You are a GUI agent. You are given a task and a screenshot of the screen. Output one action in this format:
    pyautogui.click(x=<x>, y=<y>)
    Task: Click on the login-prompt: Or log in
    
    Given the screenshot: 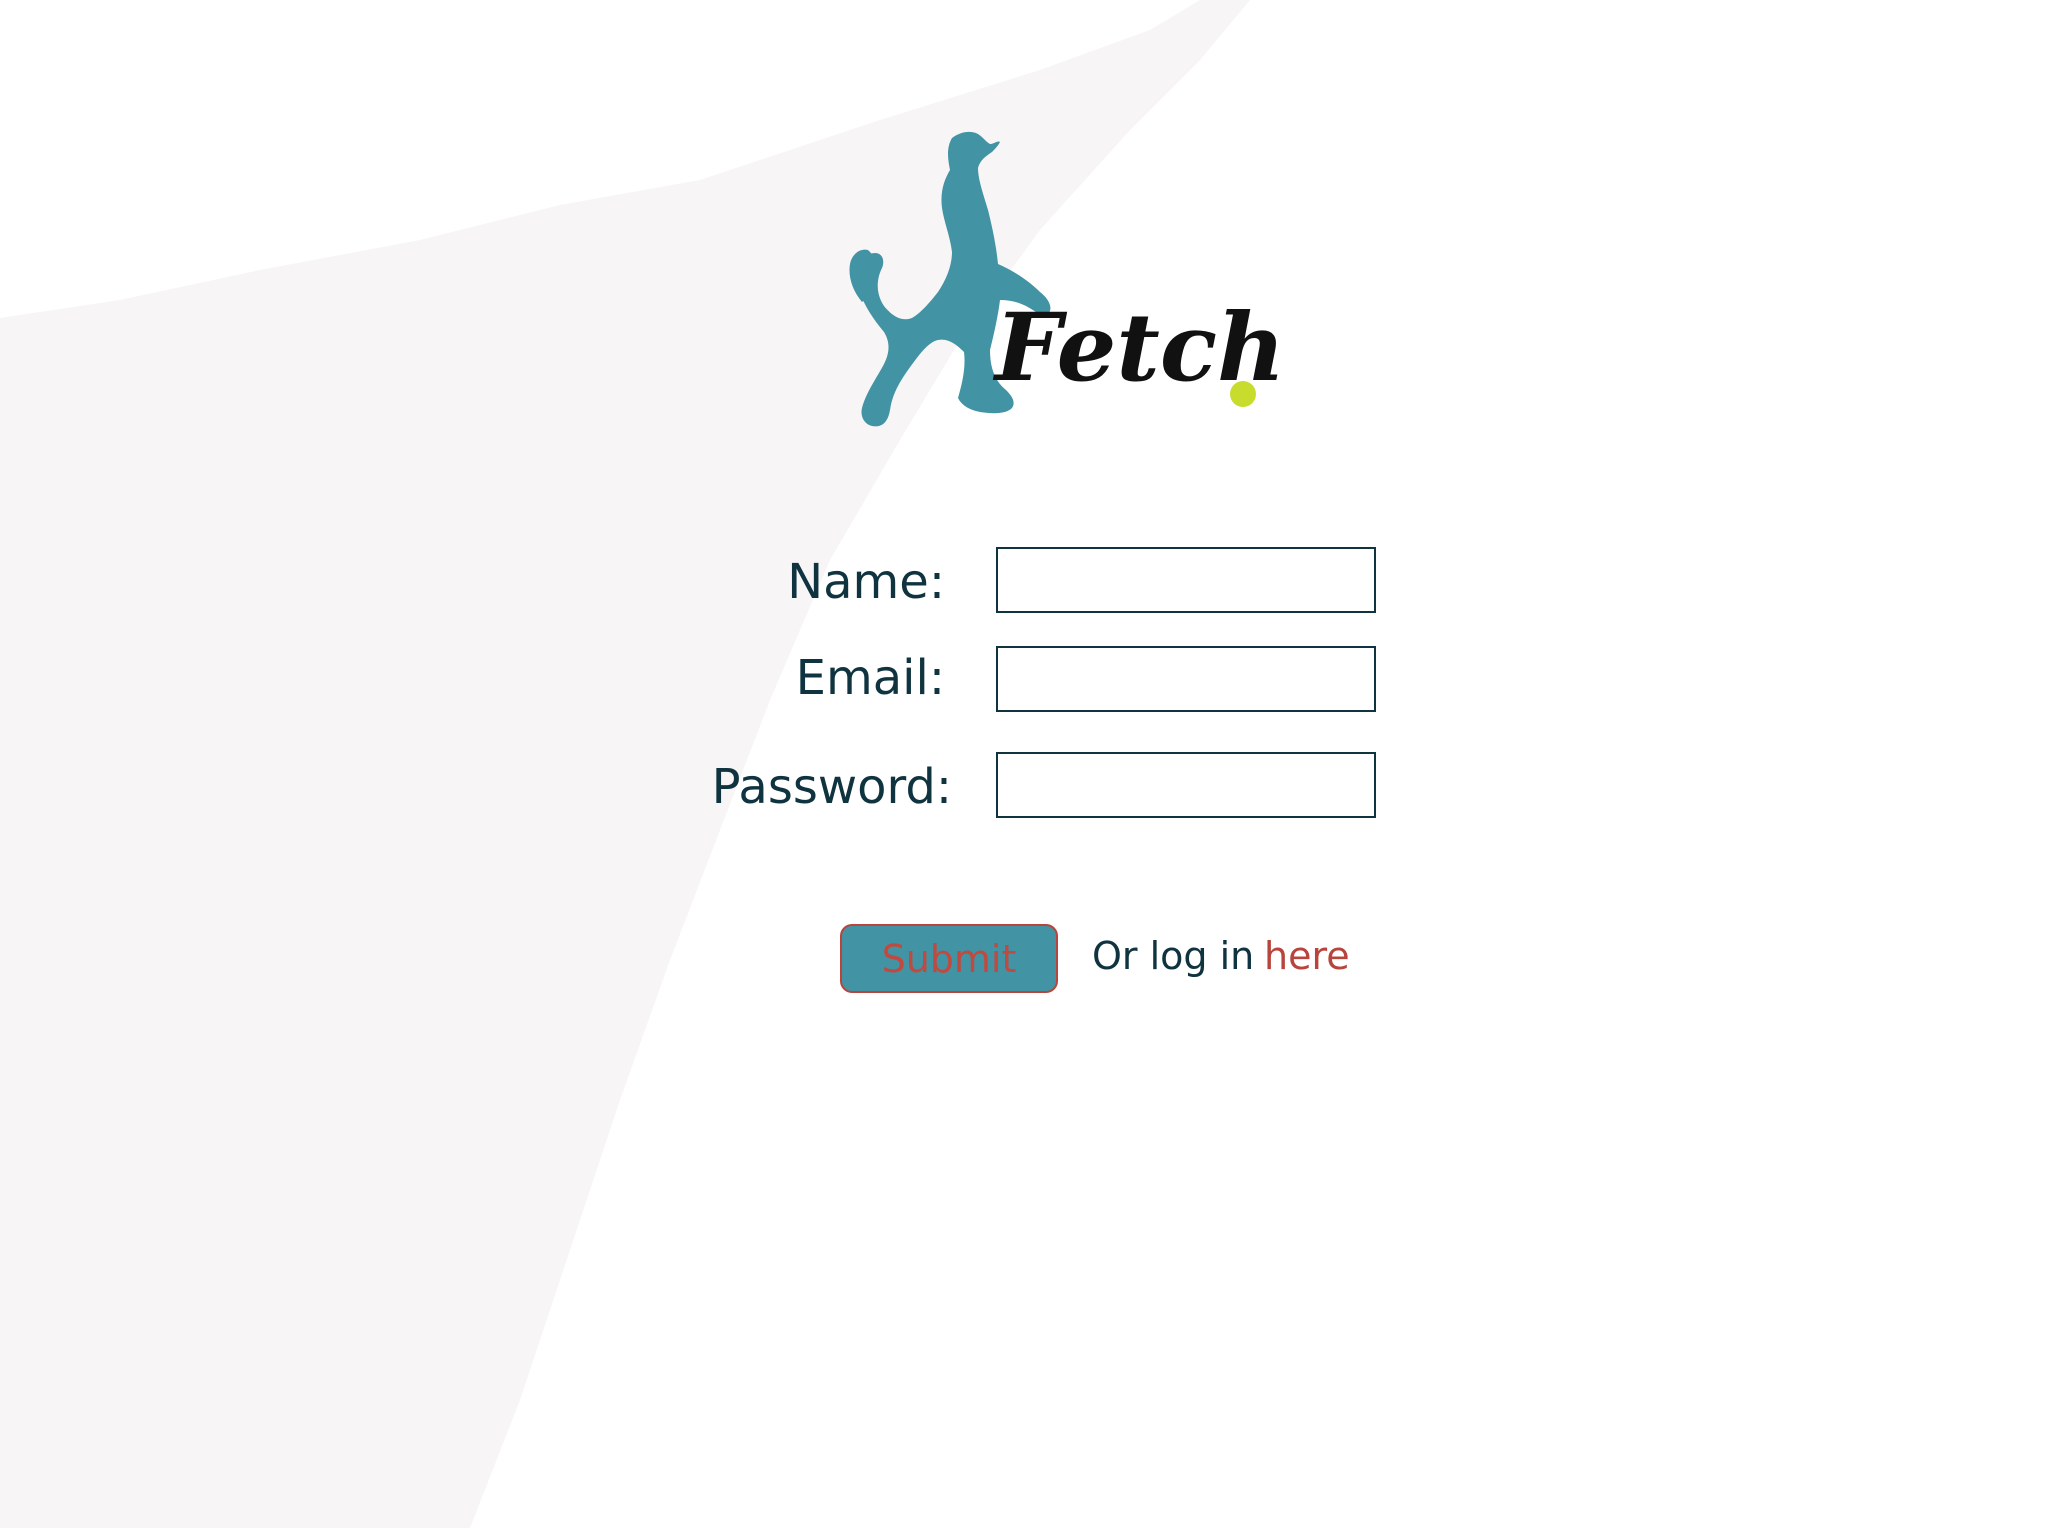 What is the action you would take?
    pyautogui.click(x=1173, y=956)
    